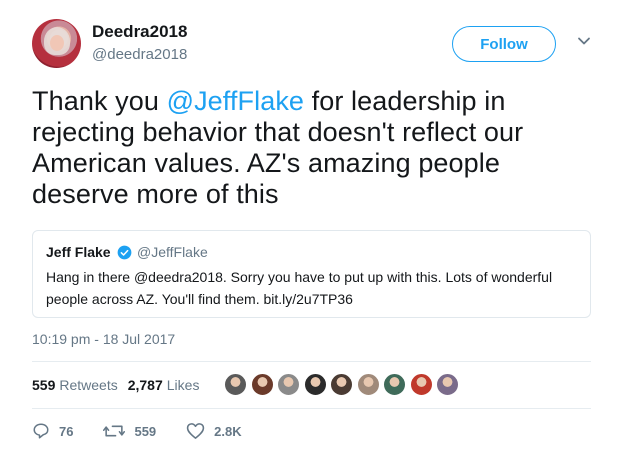 Image resolution: width=624 pixels, height=451 pixels. I want to click on verified-badge-icon, so click(124, 252).